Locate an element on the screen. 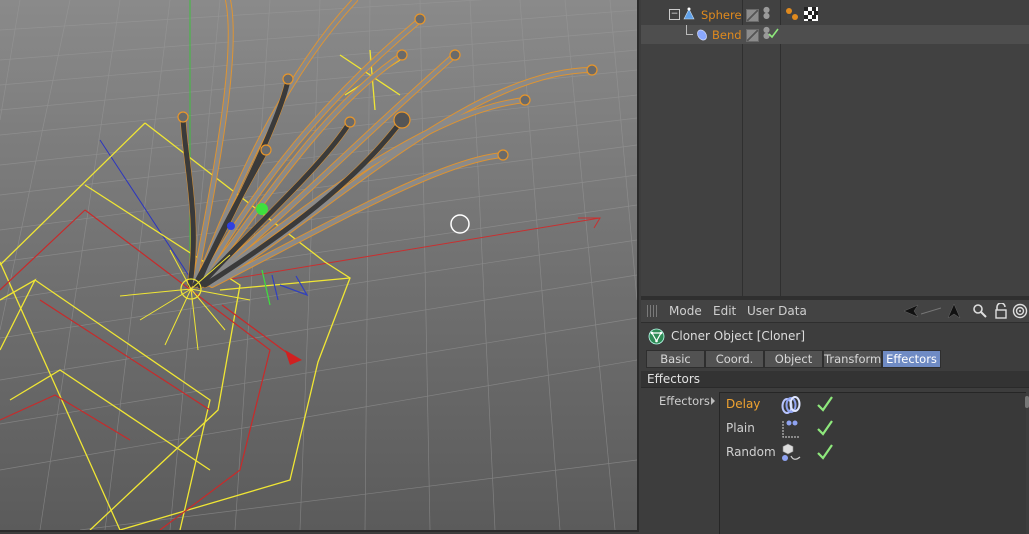 Image resolution: width=1029 pixels, height=534 pixels. cursor-circle is located at coordinates (460, 224).